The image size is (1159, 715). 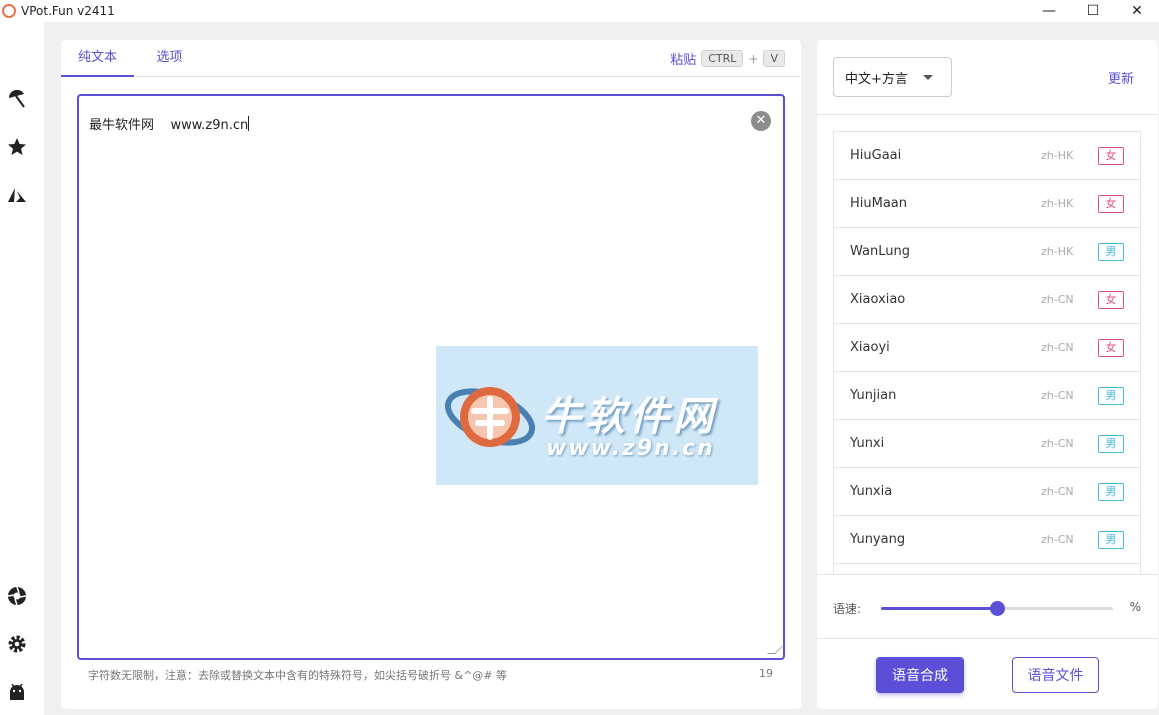 I want to click on voice-item: HiuGaai zh-HK 女, so click(x=987, y=156).